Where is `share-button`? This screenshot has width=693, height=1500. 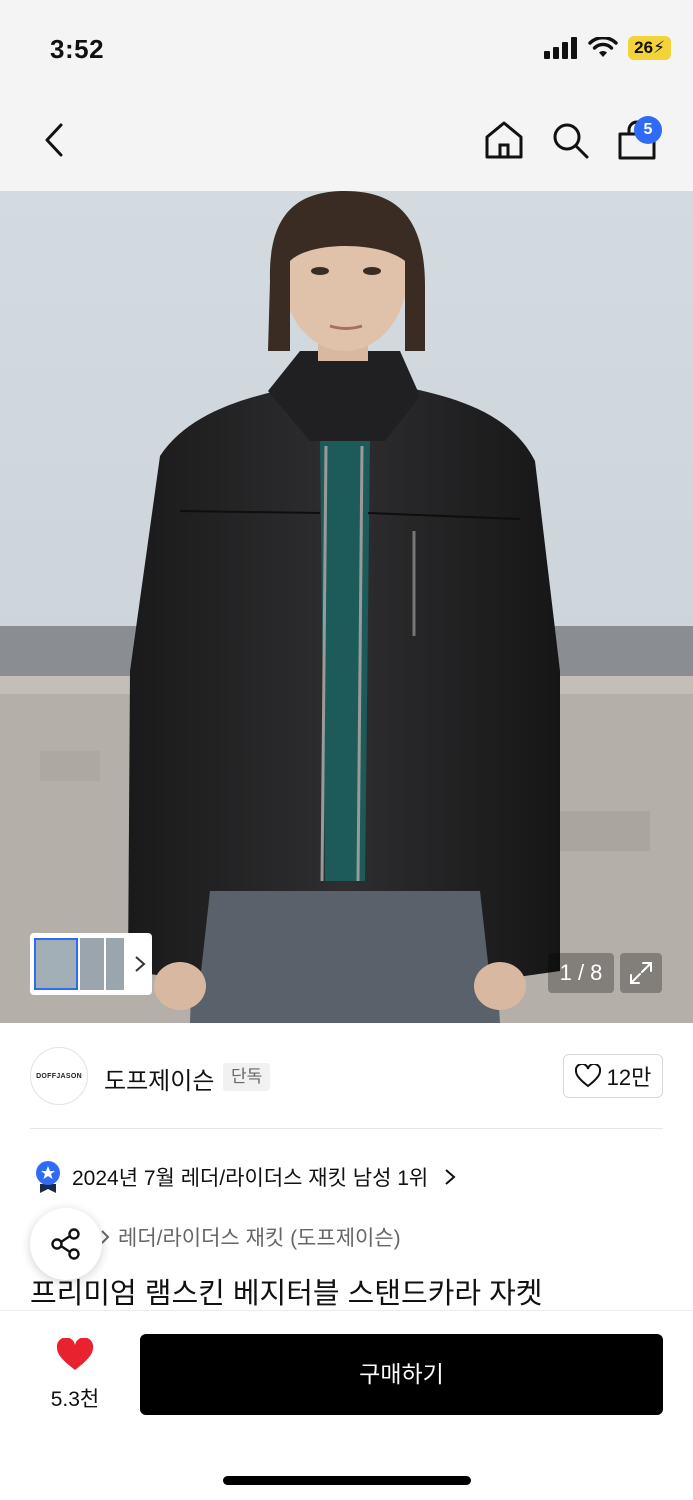
share-button is located at coordinates (66, 1244).